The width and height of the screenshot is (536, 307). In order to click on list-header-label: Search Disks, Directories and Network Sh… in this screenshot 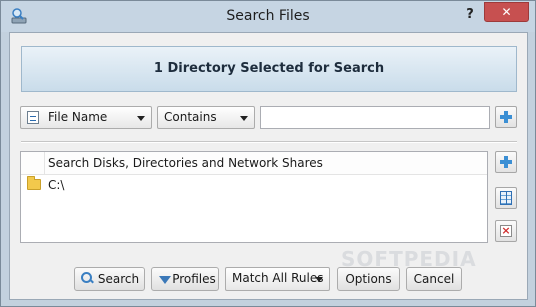, I will do `click(185, 163)`.